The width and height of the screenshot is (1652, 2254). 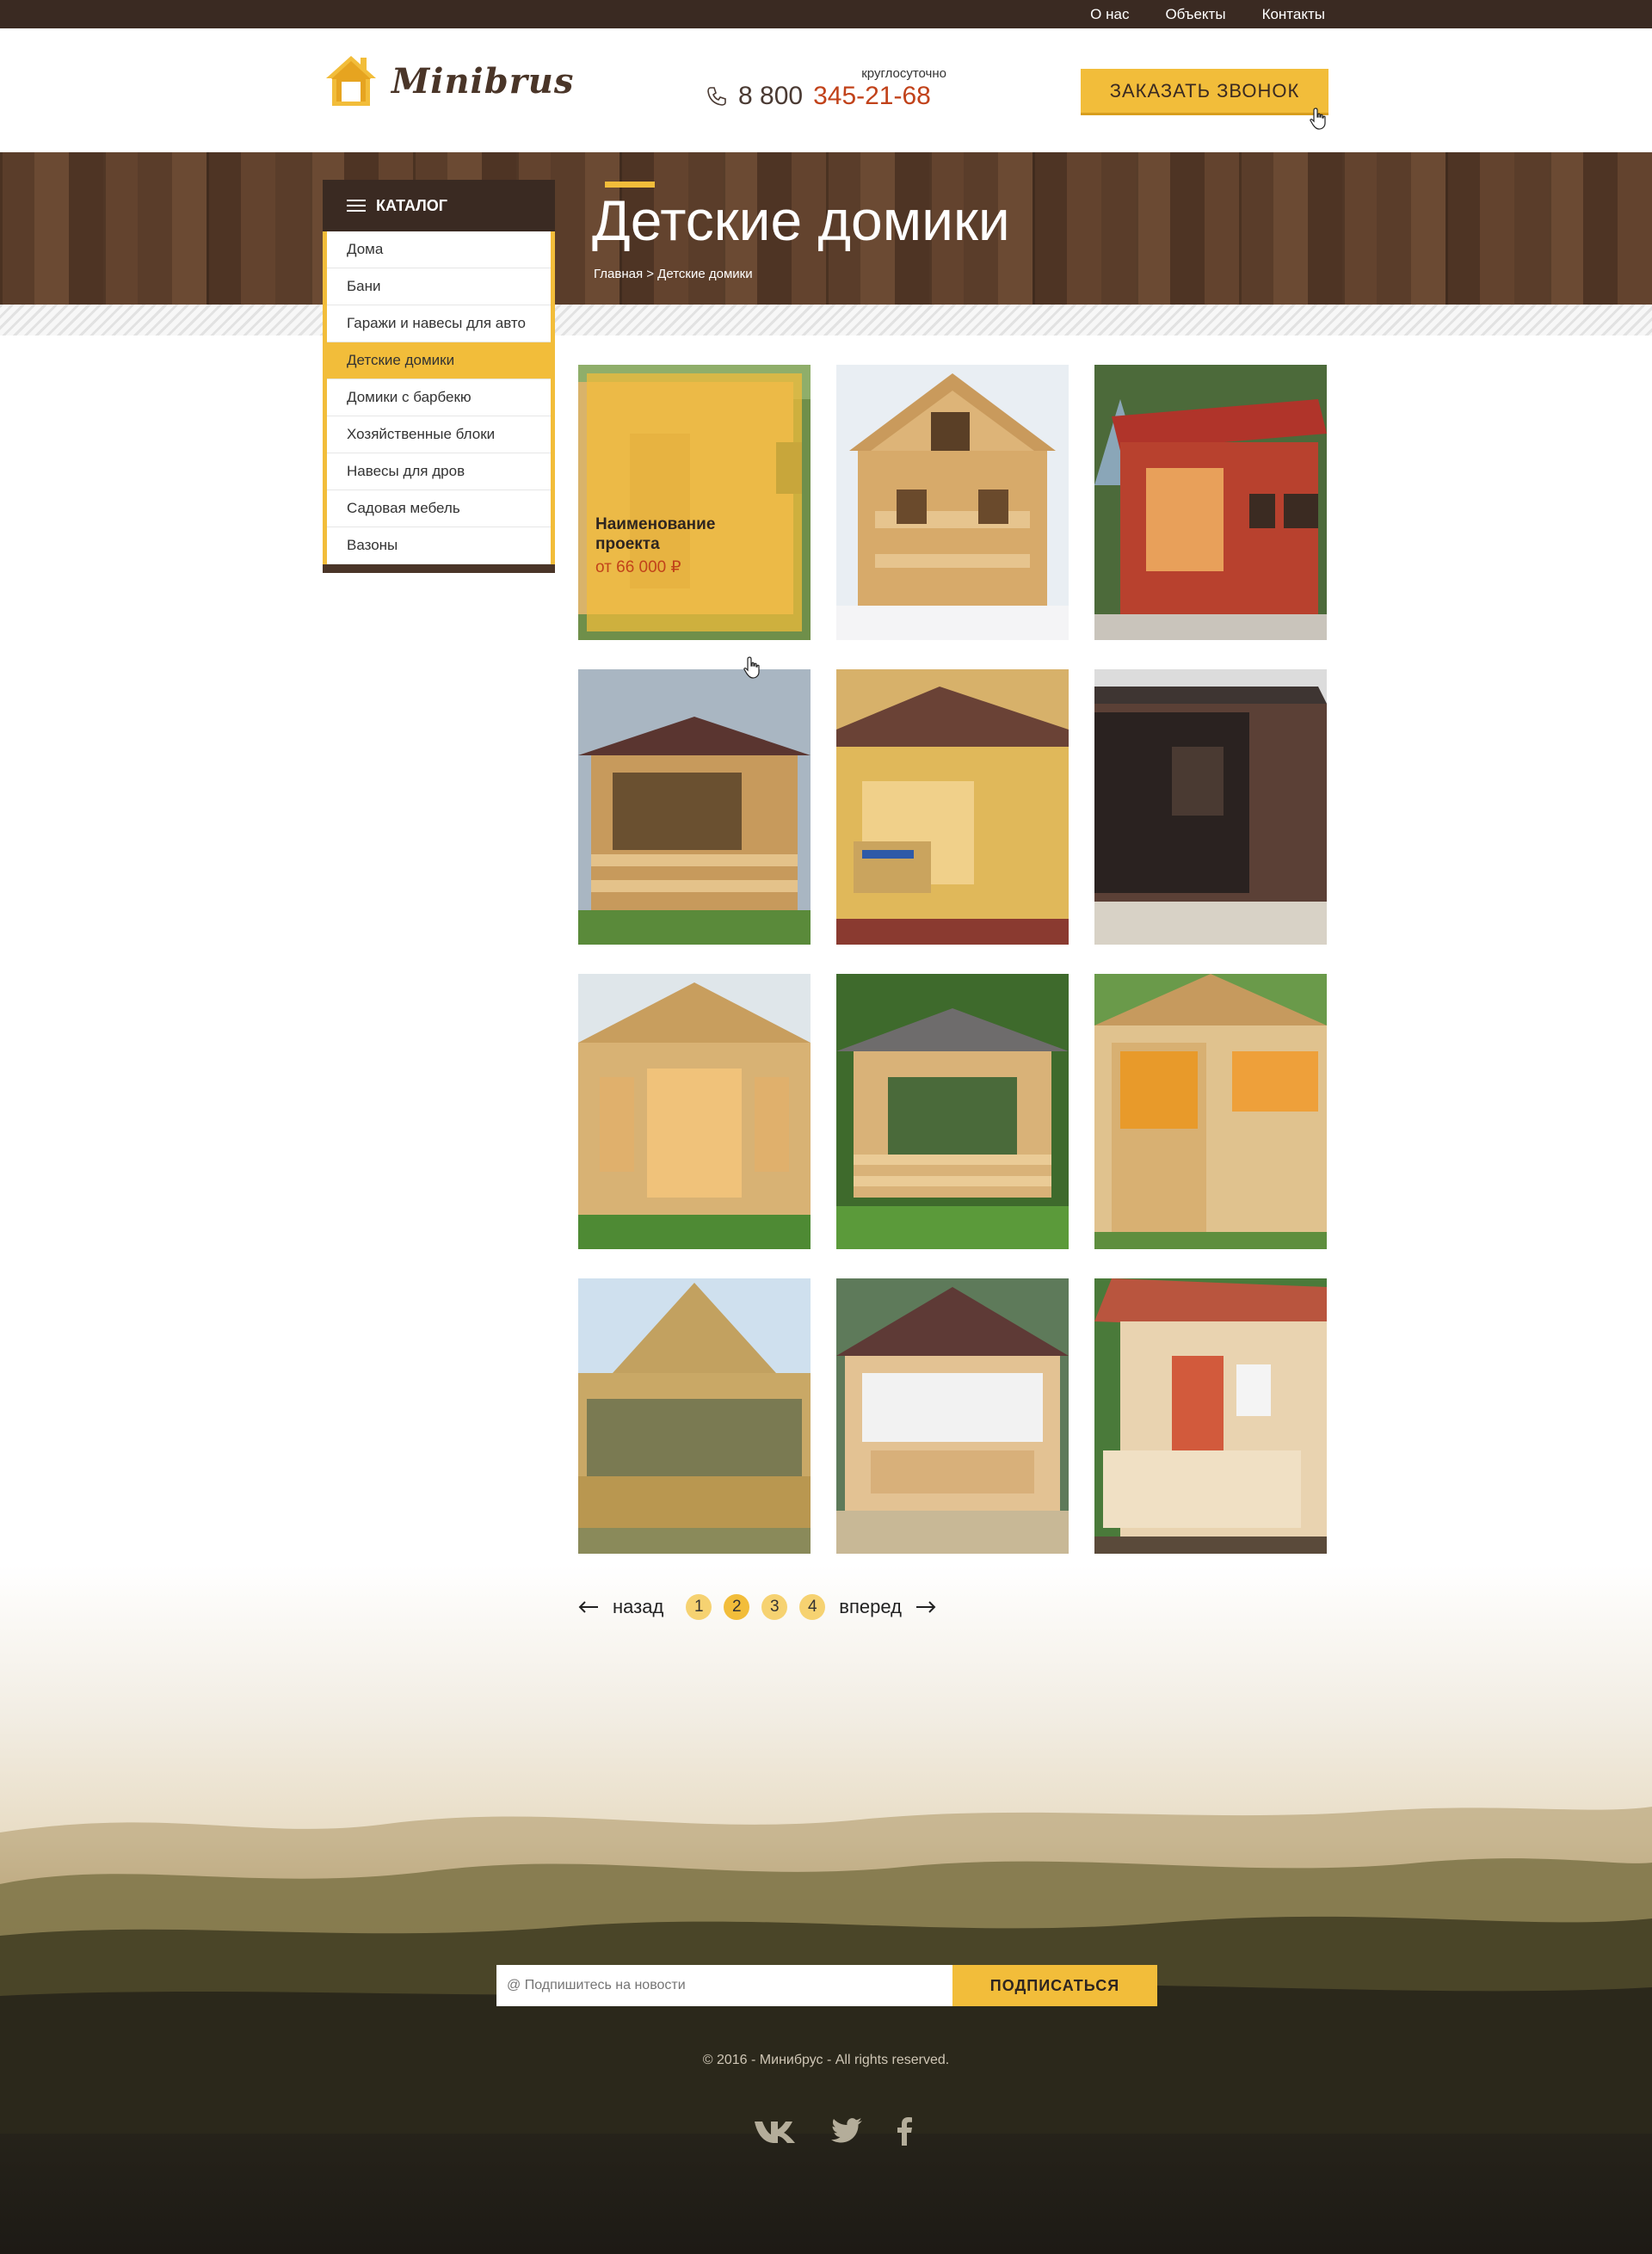 I want to click on product-price: от 66 000 ₽, so click(x=638, y=567).